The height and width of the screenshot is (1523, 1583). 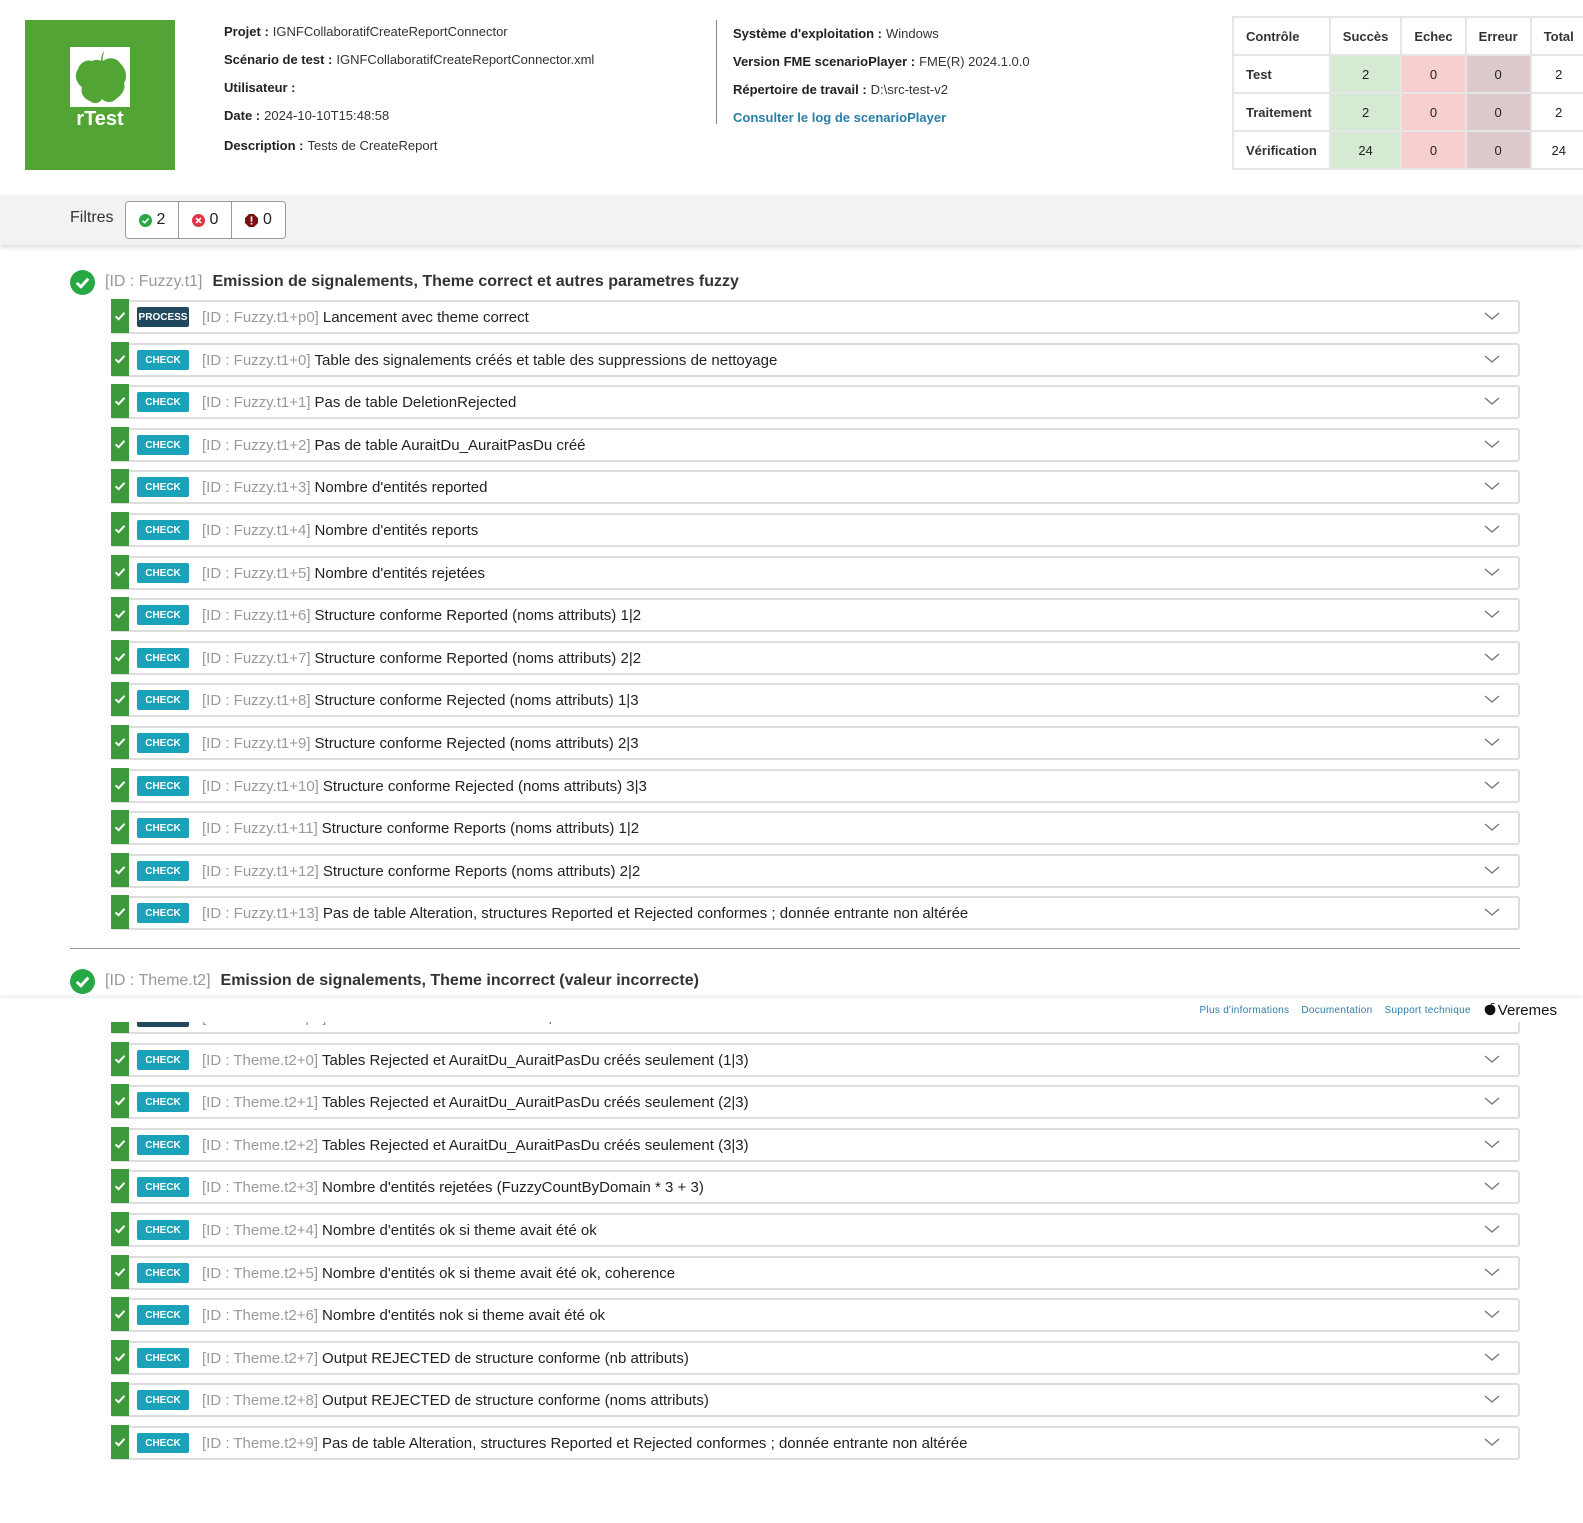 What do you see at coordinates (260, 1187) in the screenshot?
I see `step-id: [ID : Theme.t2+3]` at bounding box center [260, 1187].